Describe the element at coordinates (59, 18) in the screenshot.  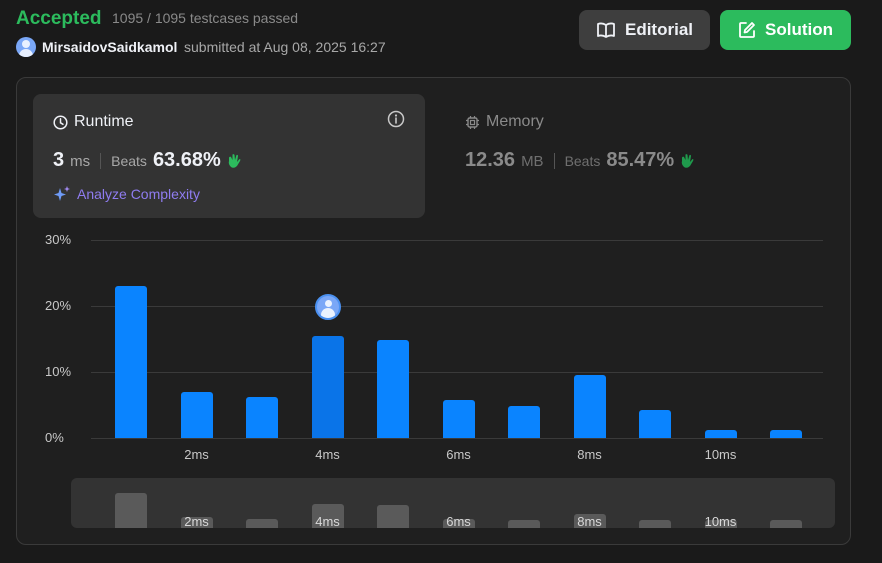
I see `status-accepted: Accepted` at that location.